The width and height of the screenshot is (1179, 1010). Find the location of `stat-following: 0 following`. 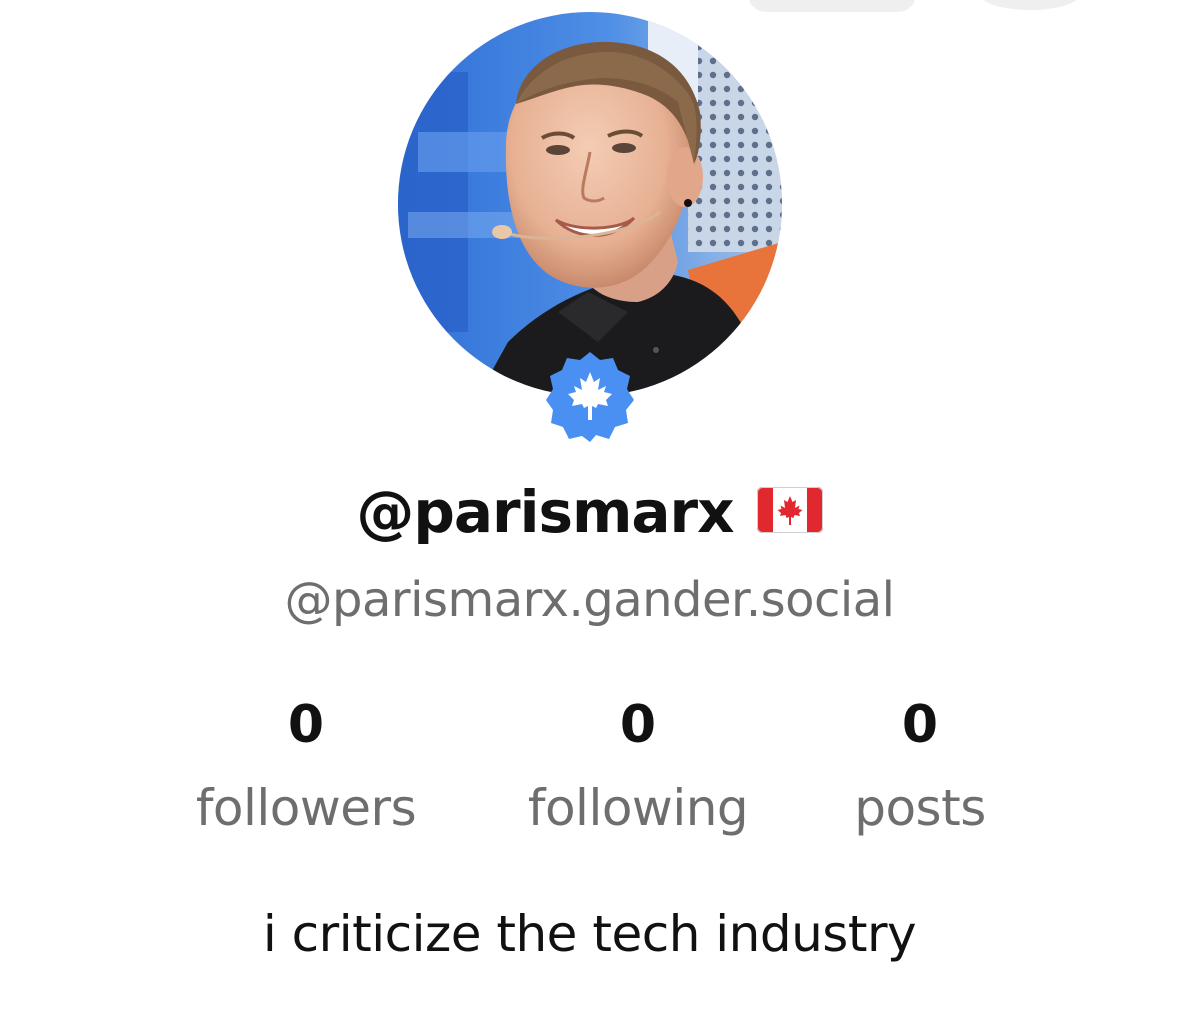

stat-following: 0 following is located at coordinates (638, 765).